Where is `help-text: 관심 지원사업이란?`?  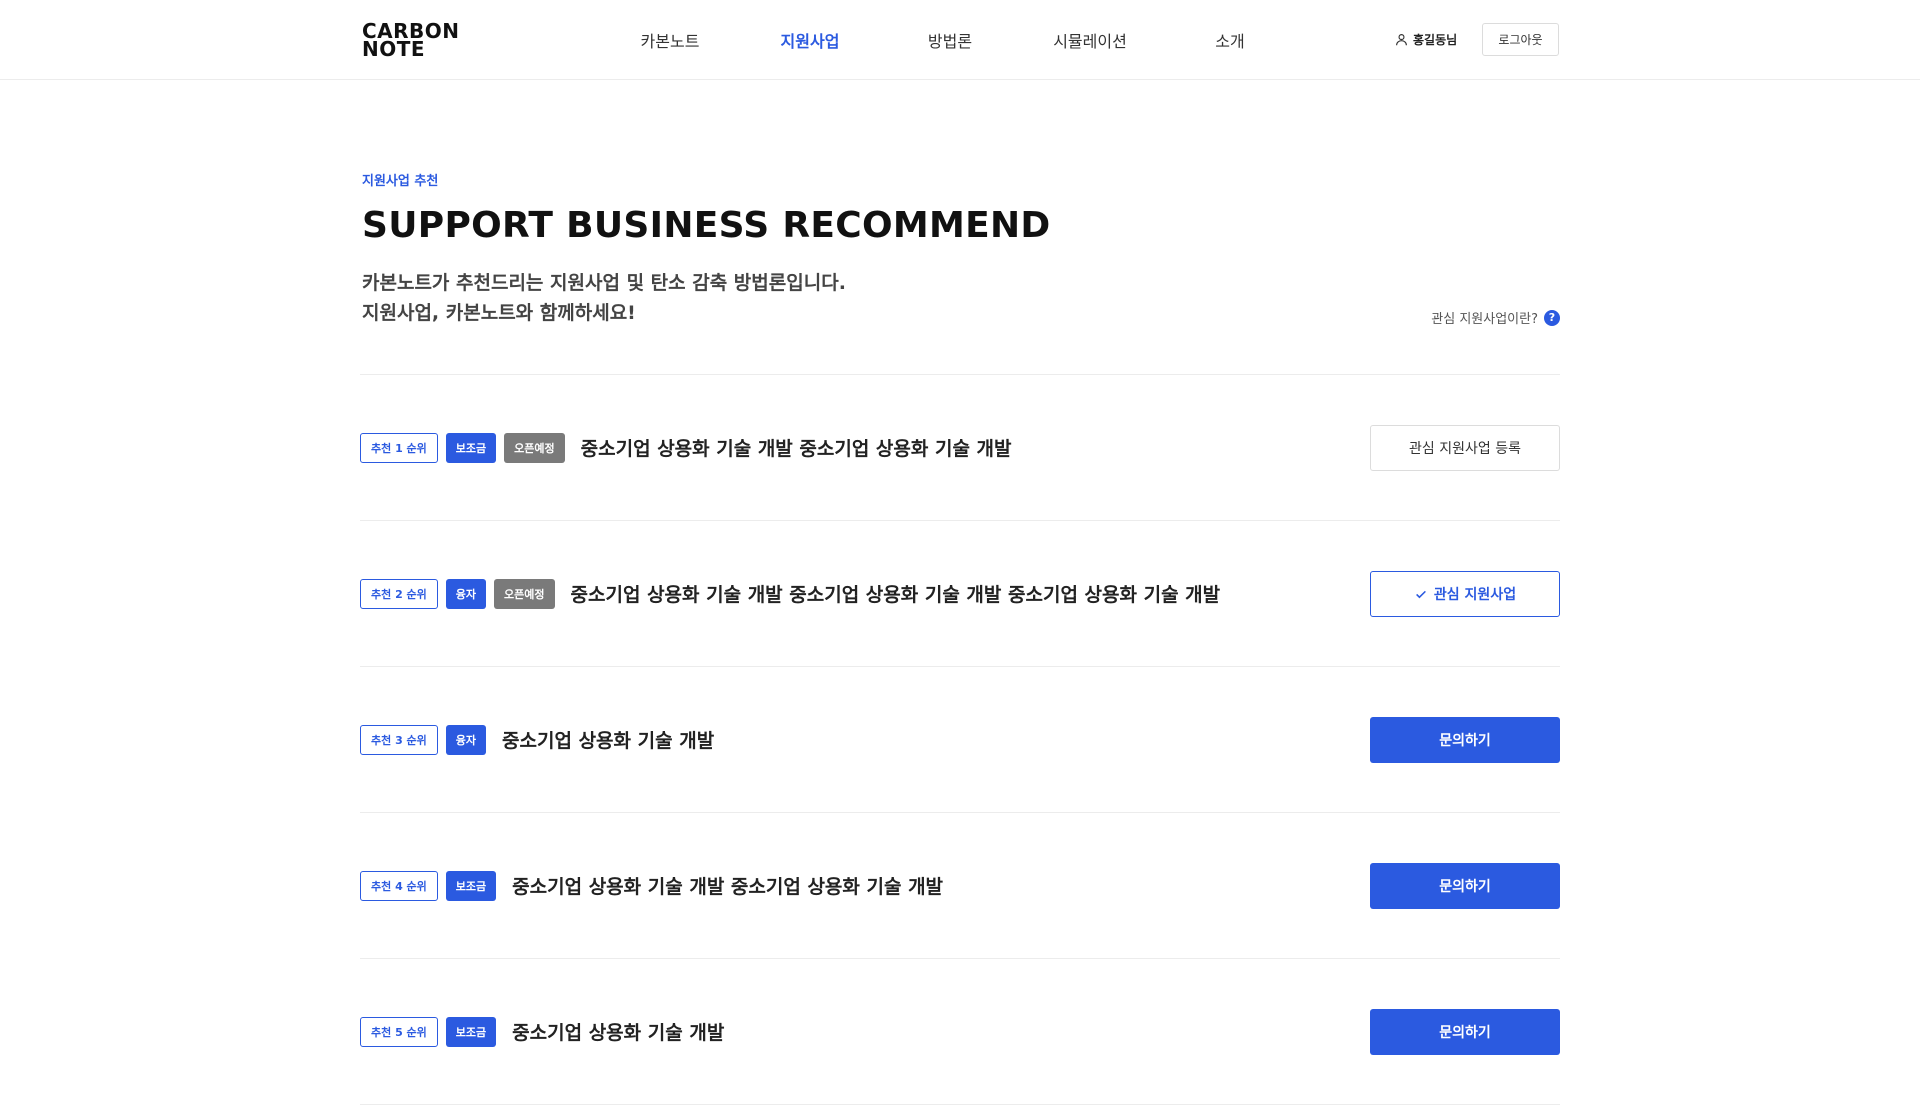 help-text: 관심 지원사업이란? is located at coordinates (1484, 319).